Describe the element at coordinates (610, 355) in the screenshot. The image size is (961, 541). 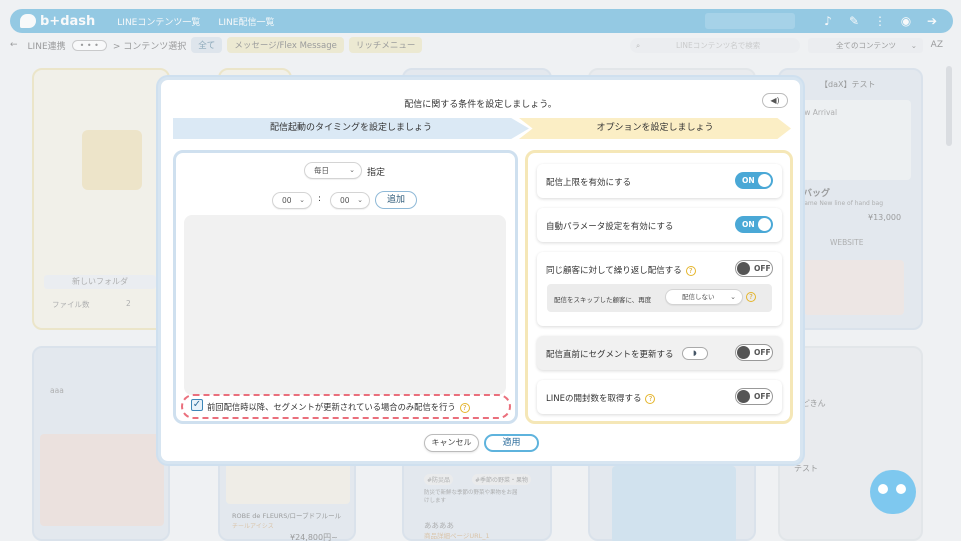
I see `option-label: 配信直前にセグメントを更新する` at that location.